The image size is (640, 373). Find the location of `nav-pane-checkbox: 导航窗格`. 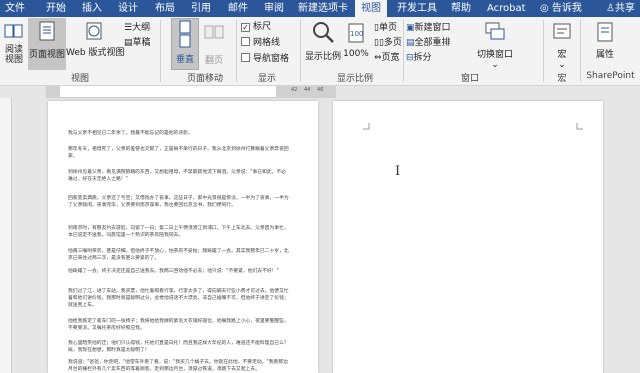

nav-pane-checkbox: 导航窗格 is located at coordinates (265, 59).